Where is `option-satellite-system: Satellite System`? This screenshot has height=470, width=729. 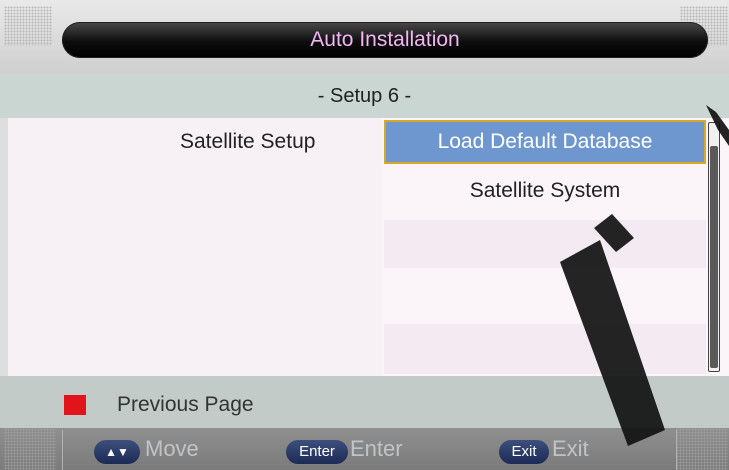 option-satellite-system: Satellite System is located at coordinates (545, 191).